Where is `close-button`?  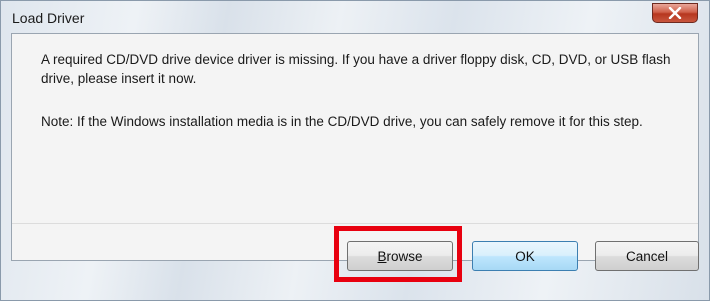
close-button is located at coordinates (675, 13).